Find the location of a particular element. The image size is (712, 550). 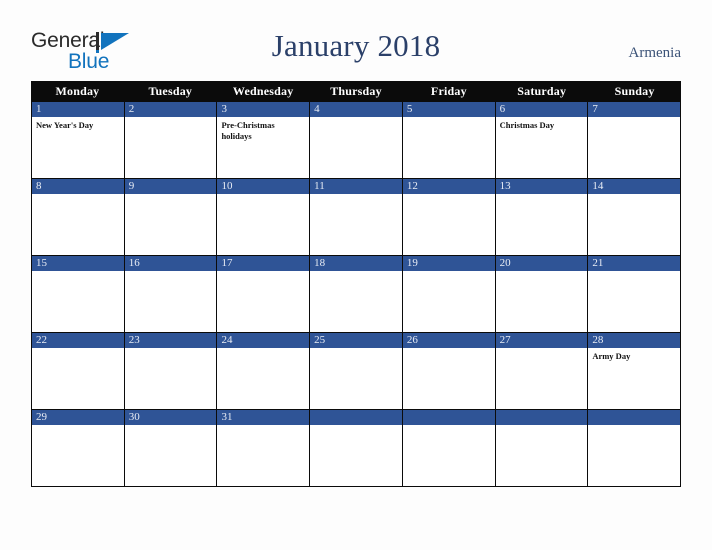

calendar-day-cell: 7 is located at coordinates (635, 139).